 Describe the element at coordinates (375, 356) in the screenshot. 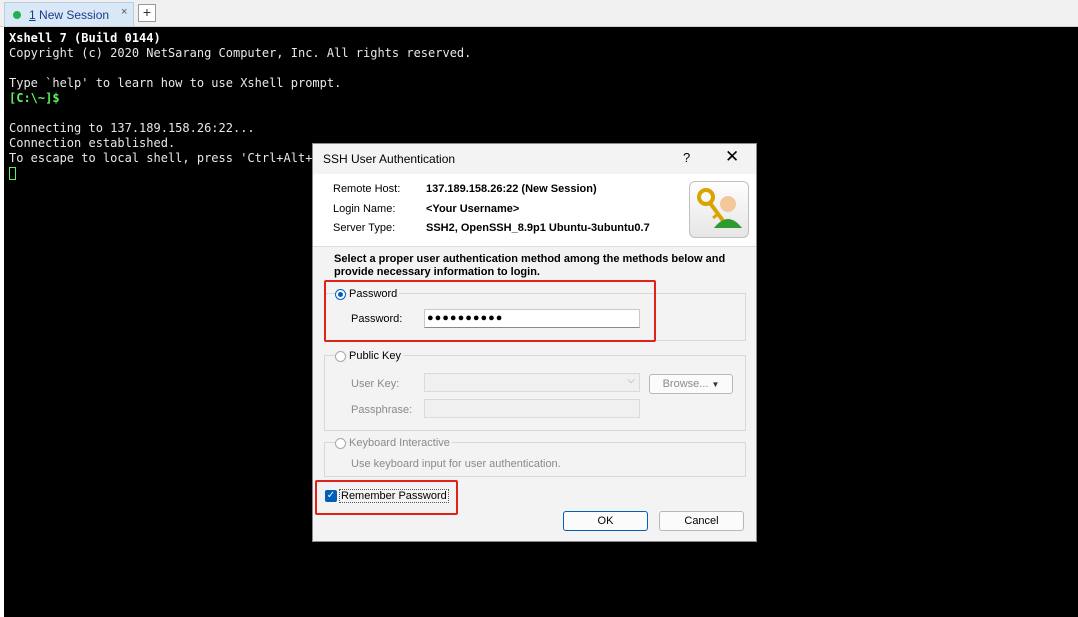

I see `public-key-method-label: Public Key` at that location.